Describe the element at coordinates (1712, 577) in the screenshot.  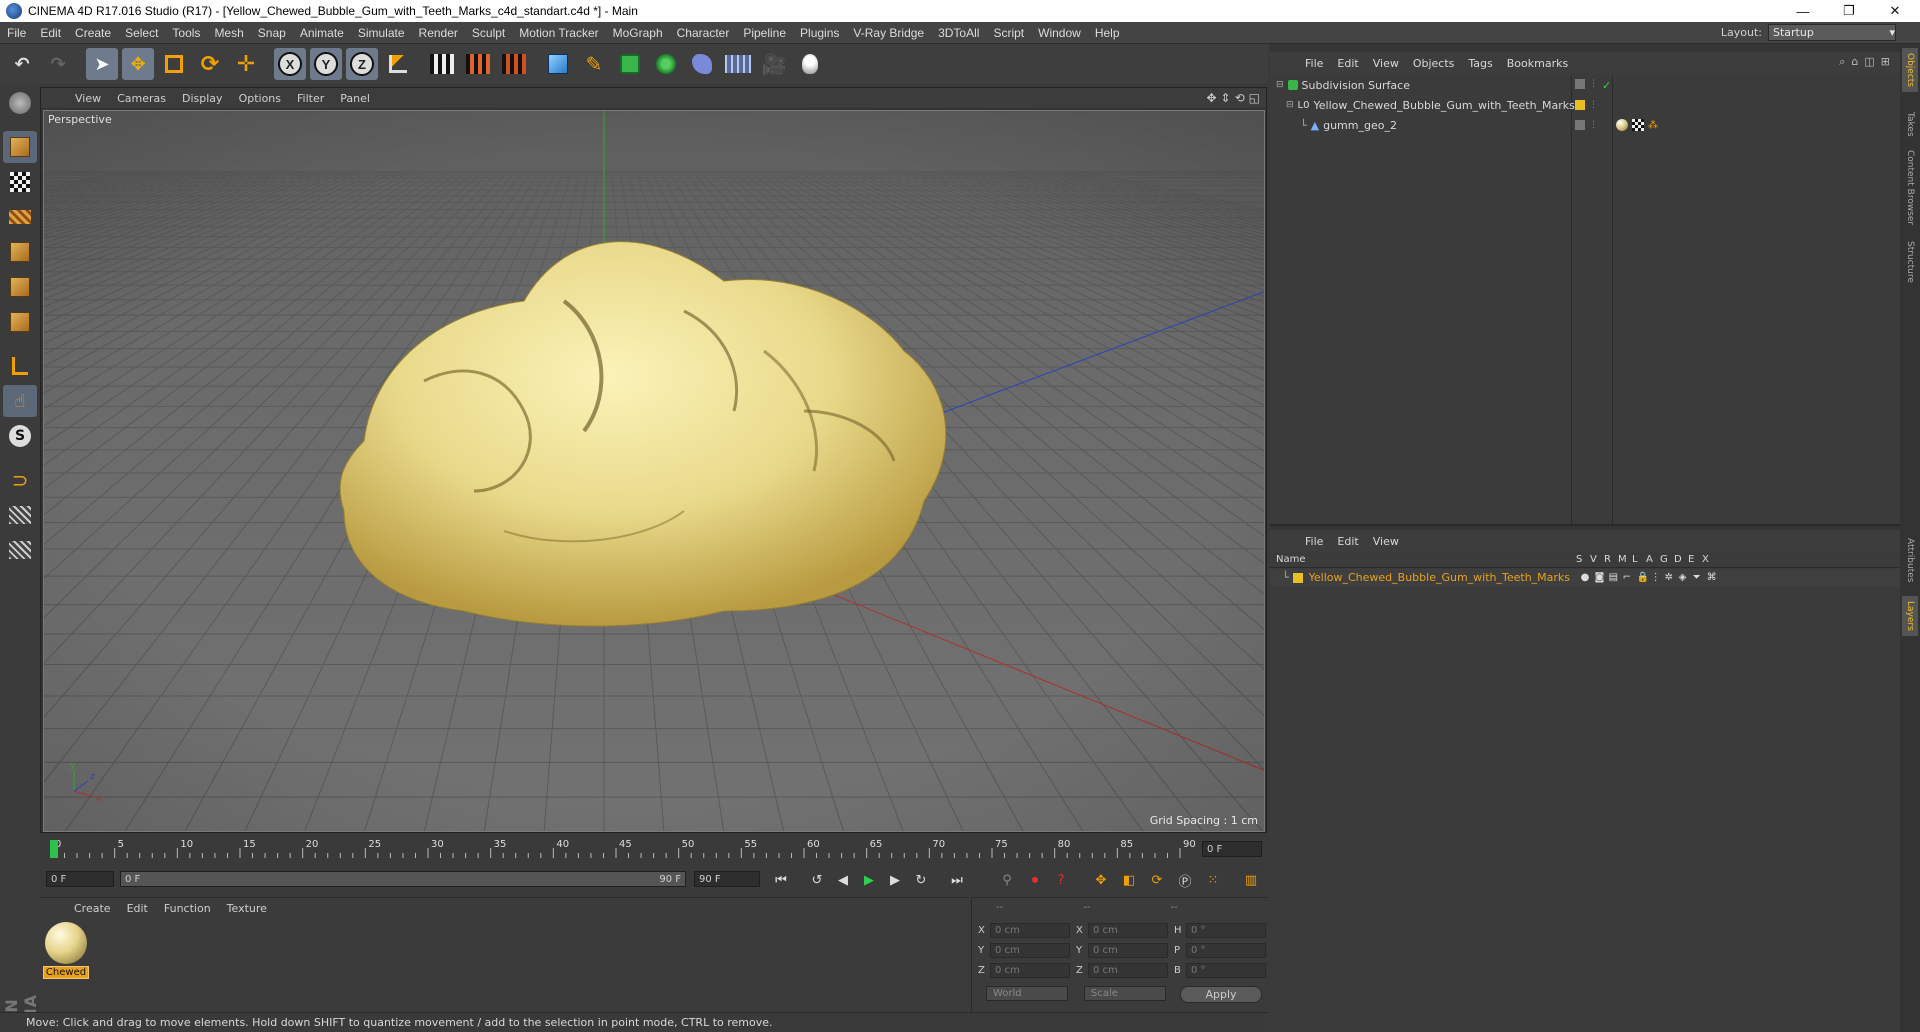
I see `xref-toggle-icon: ⌘` at that location.